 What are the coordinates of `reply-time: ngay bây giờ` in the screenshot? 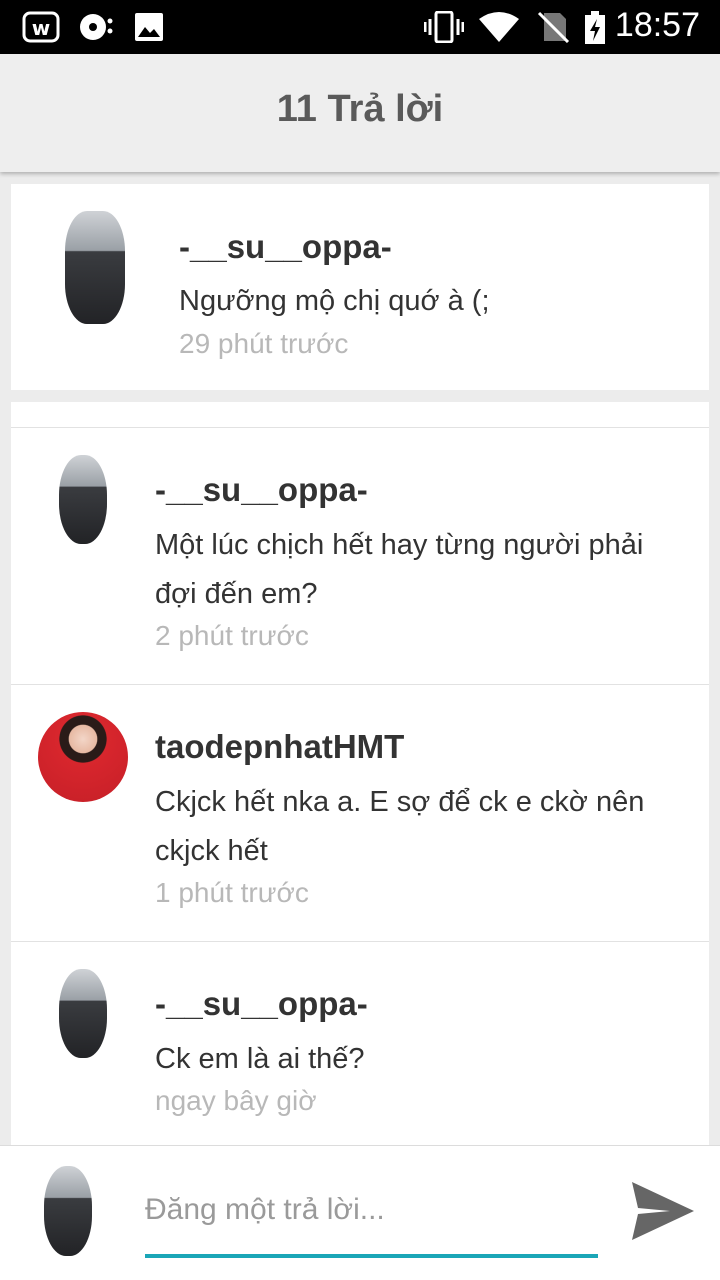 It's located at (236, 1100).